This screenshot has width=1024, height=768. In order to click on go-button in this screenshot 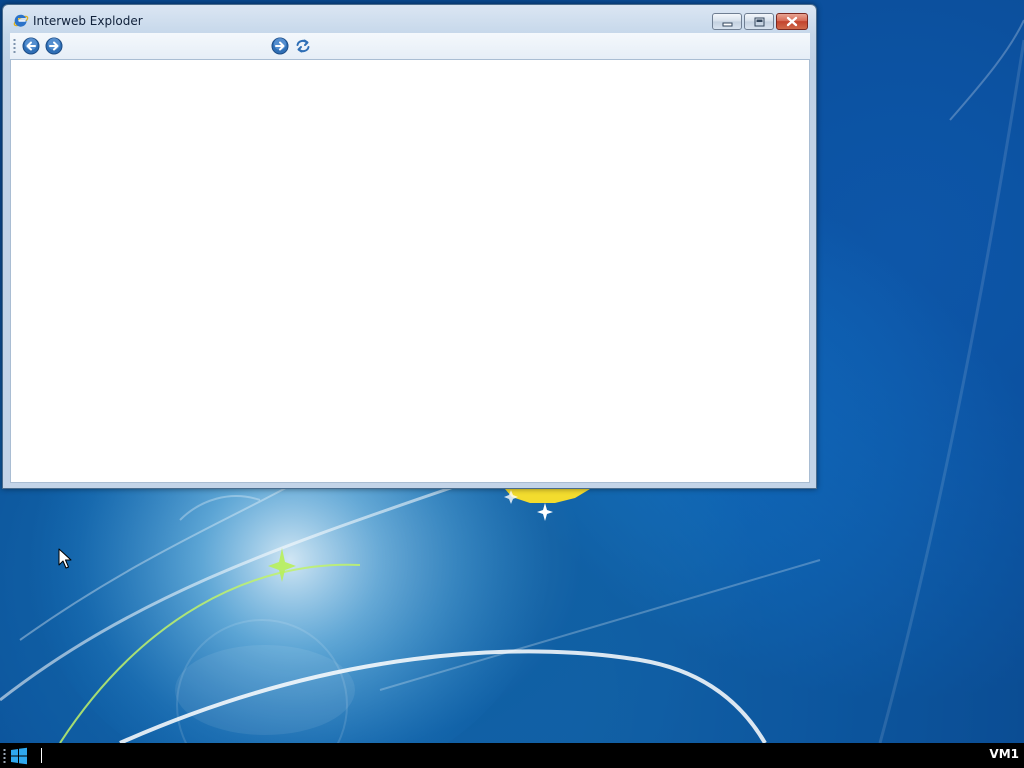, I will do `click(280, 46)`.